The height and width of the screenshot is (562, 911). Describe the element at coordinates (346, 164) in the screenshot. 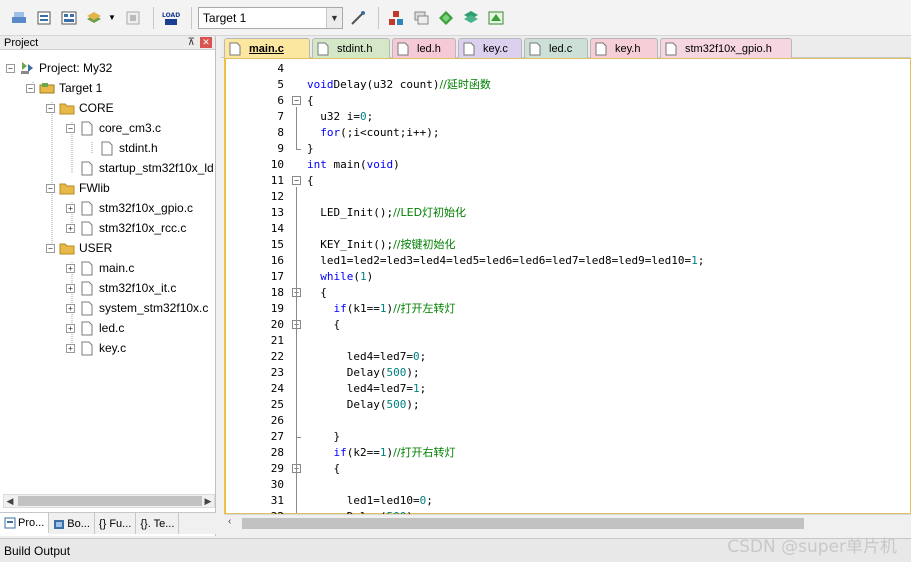

I see `code-token: main(` at that location.